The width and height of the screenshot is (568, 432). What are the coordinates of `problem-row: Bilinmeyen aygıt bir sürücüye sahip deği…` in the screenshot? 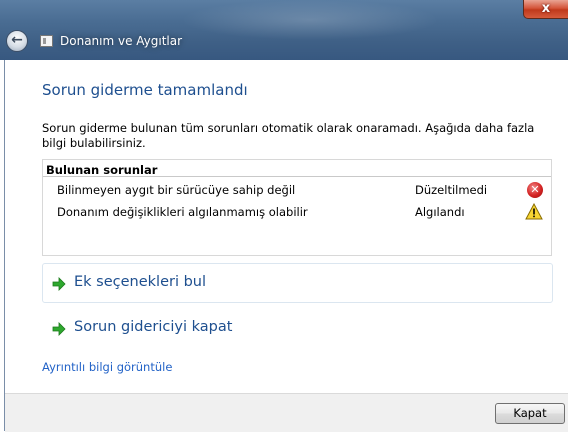 It's located at (297, 191).